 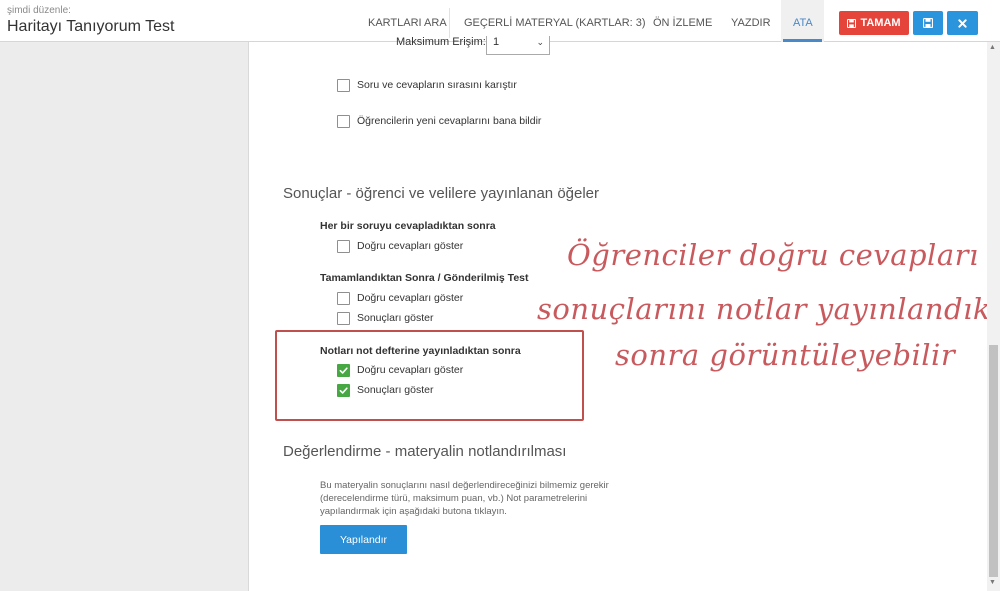 I want to click on scroll-up-arrow-icon: ▲, so click(x=992, y=47).